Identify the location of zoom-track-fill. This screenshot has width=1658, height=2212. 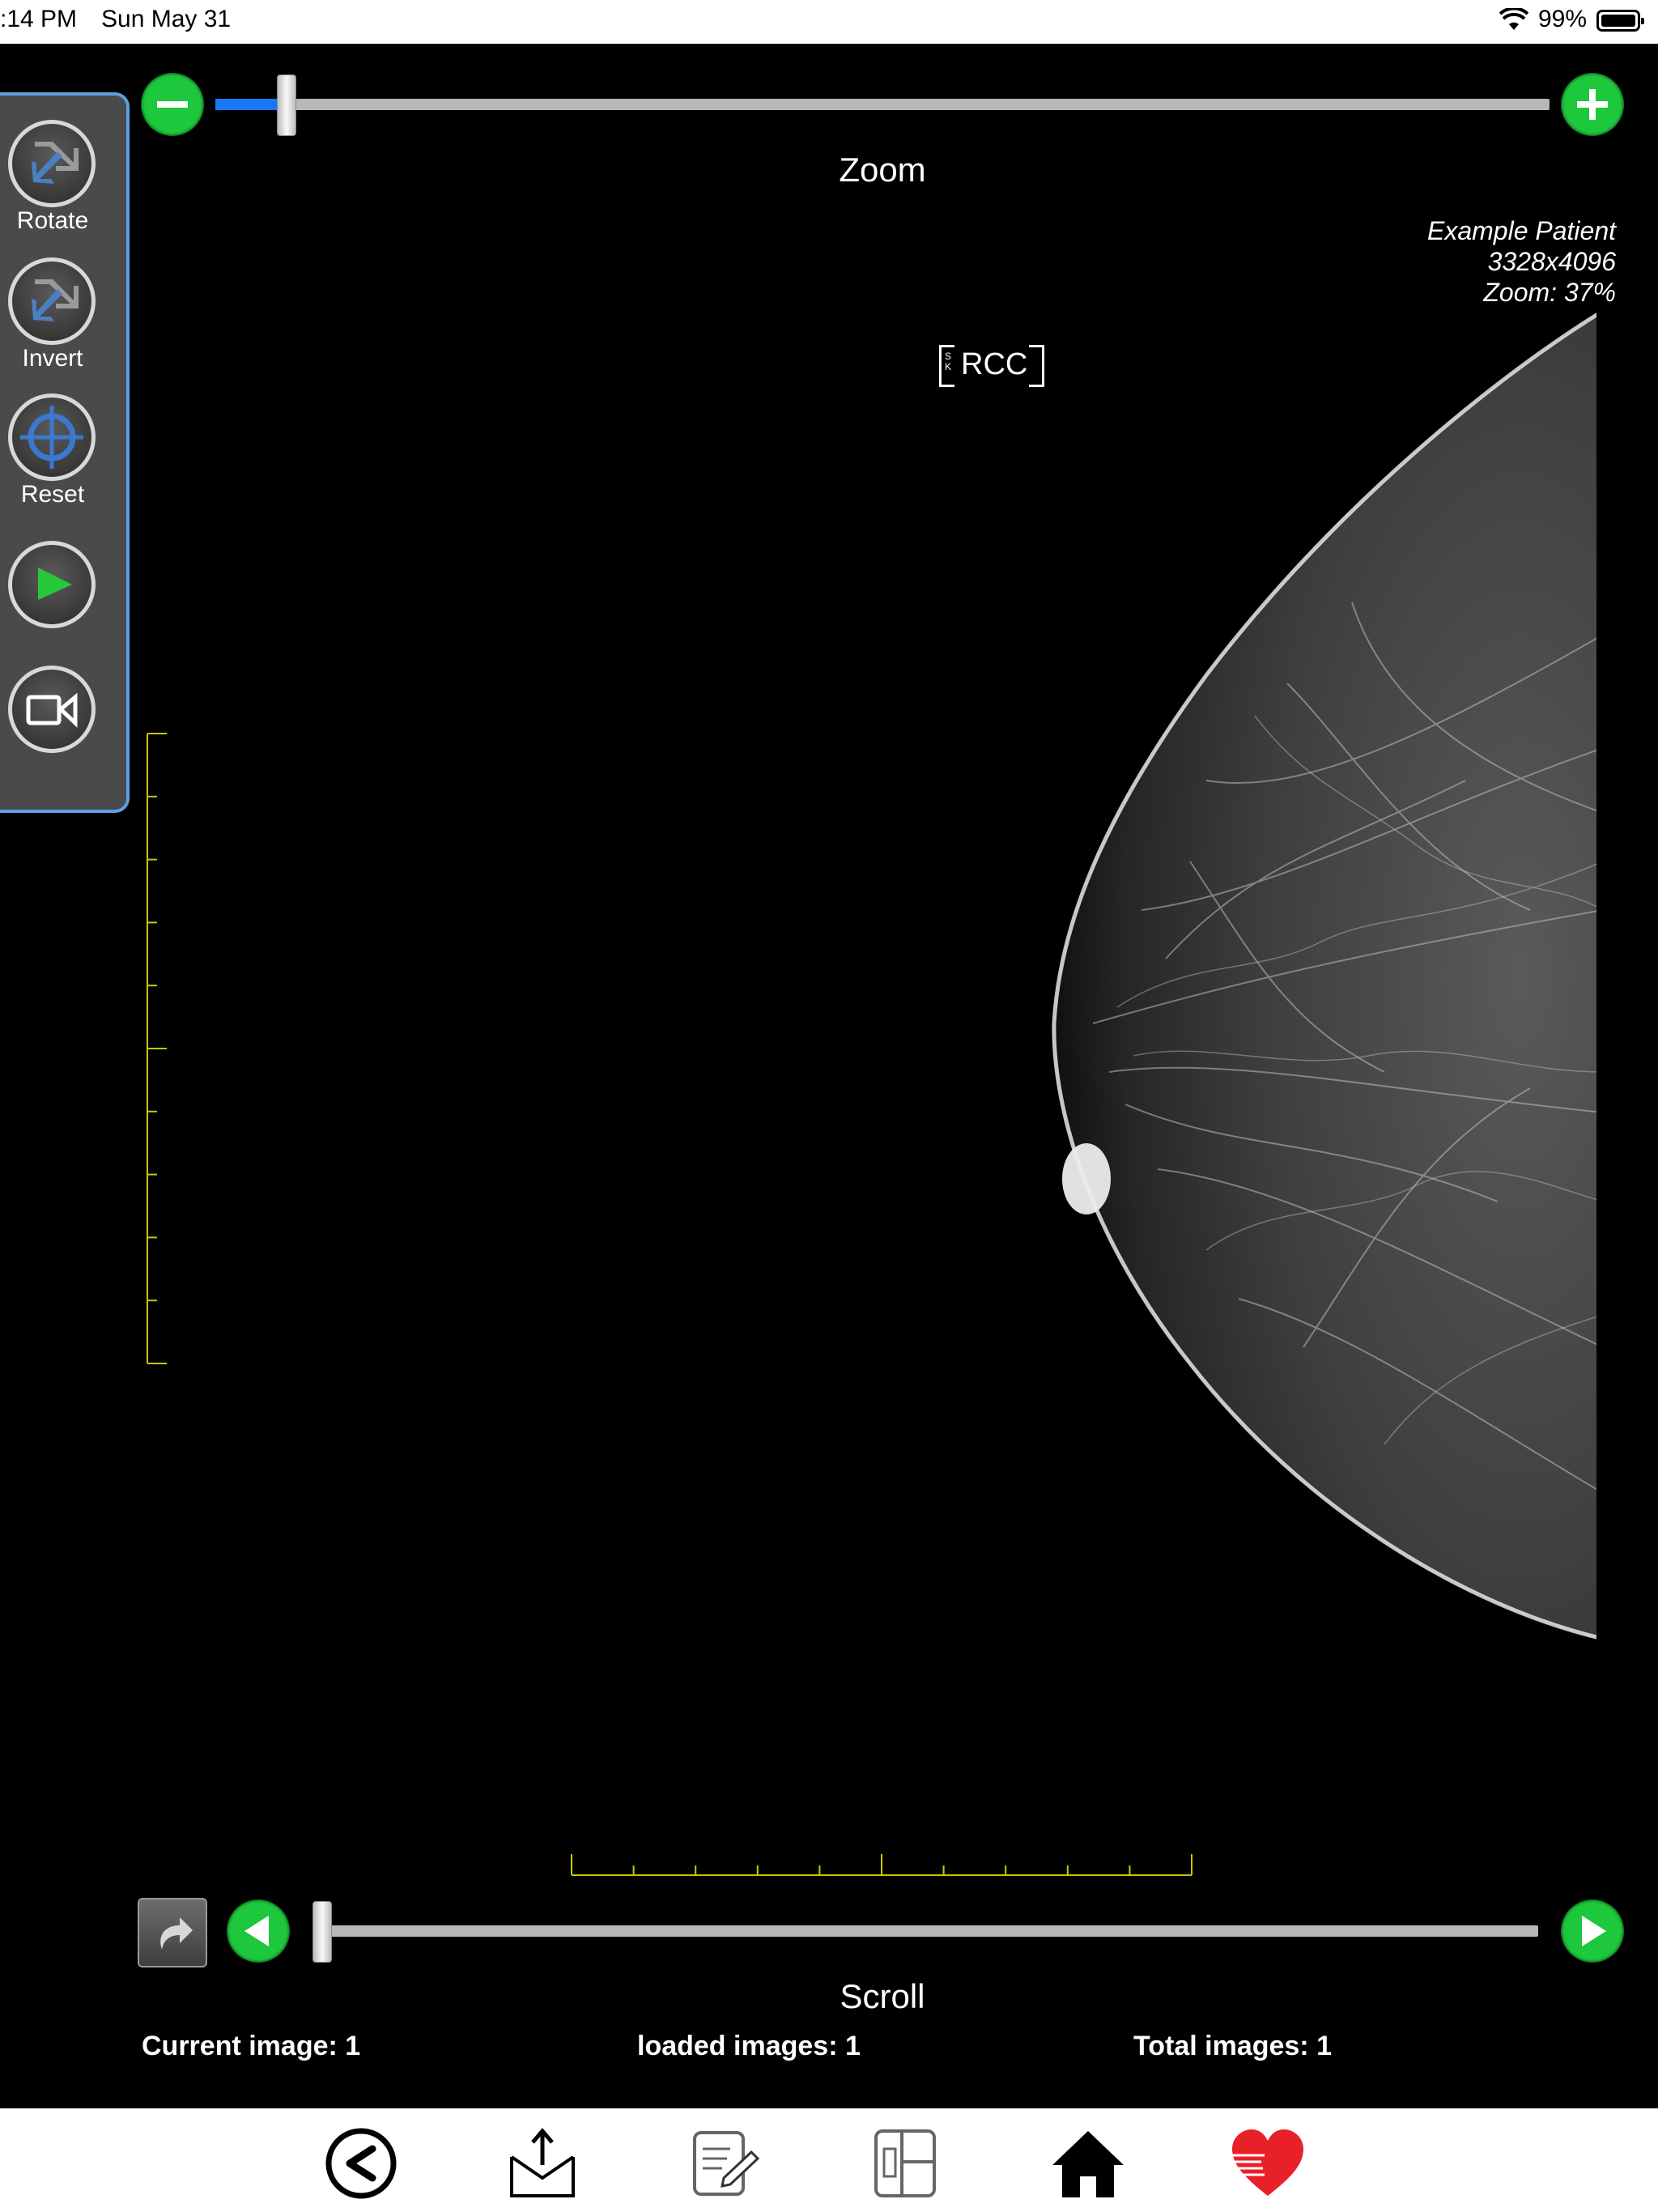
(250, 104).